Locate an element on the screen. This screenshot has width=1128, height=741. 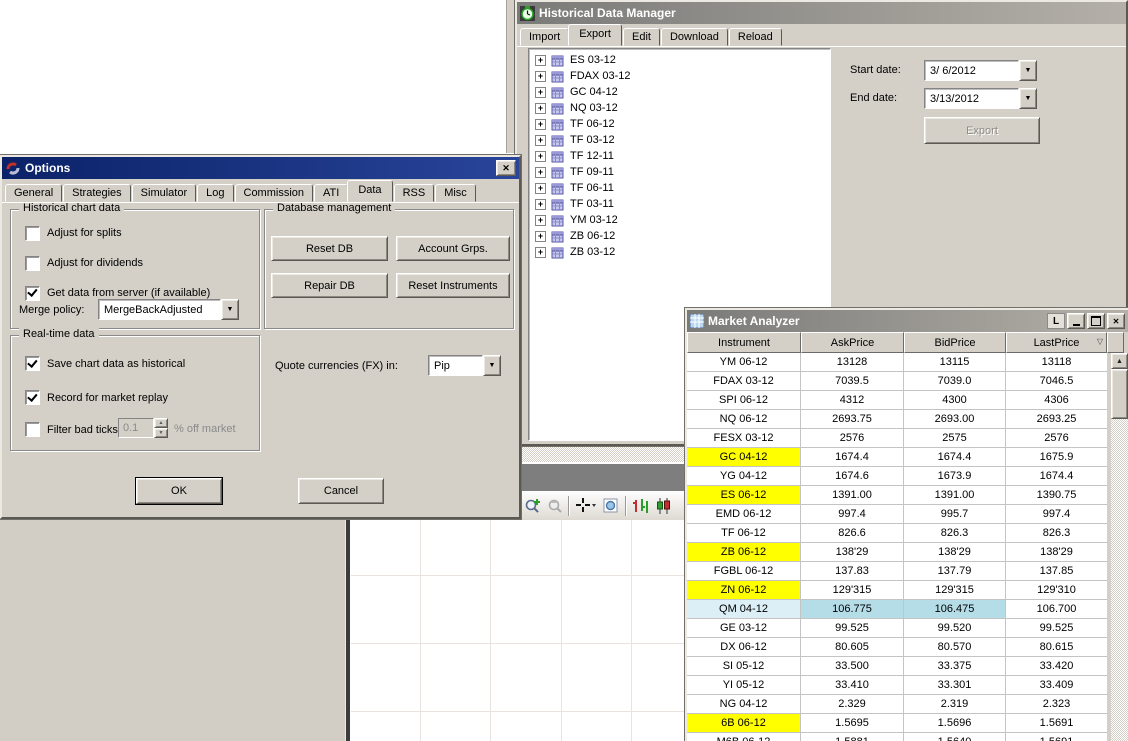
table-row: ZB 06-12 138'29 138'29 138'29 is located at coordinates (897, 552).